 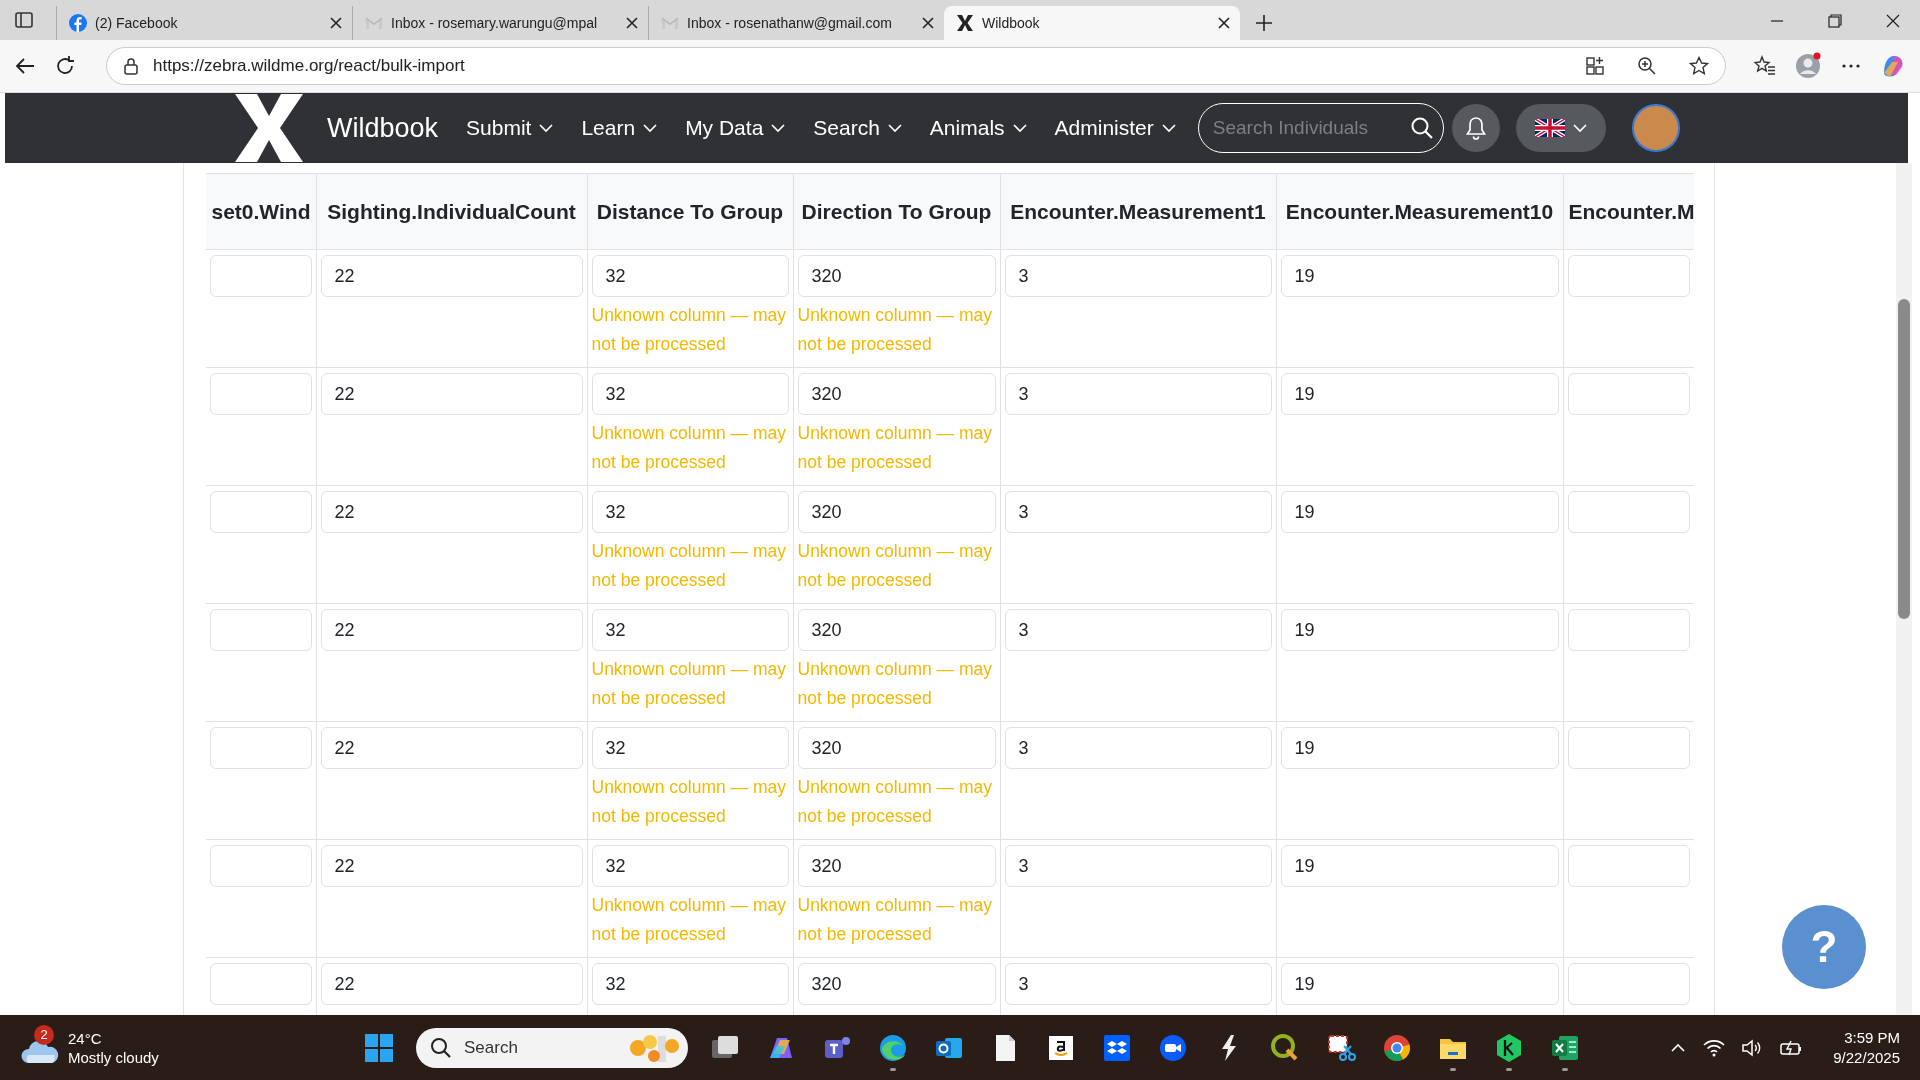 I want to click on clock-time: 3:59 PM, so click(x=1872, y=1037).